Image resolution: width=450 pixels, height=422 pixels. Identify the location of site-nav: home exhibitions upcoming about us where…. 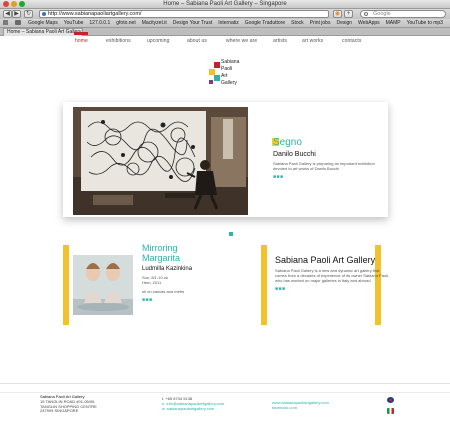
(225, 43).